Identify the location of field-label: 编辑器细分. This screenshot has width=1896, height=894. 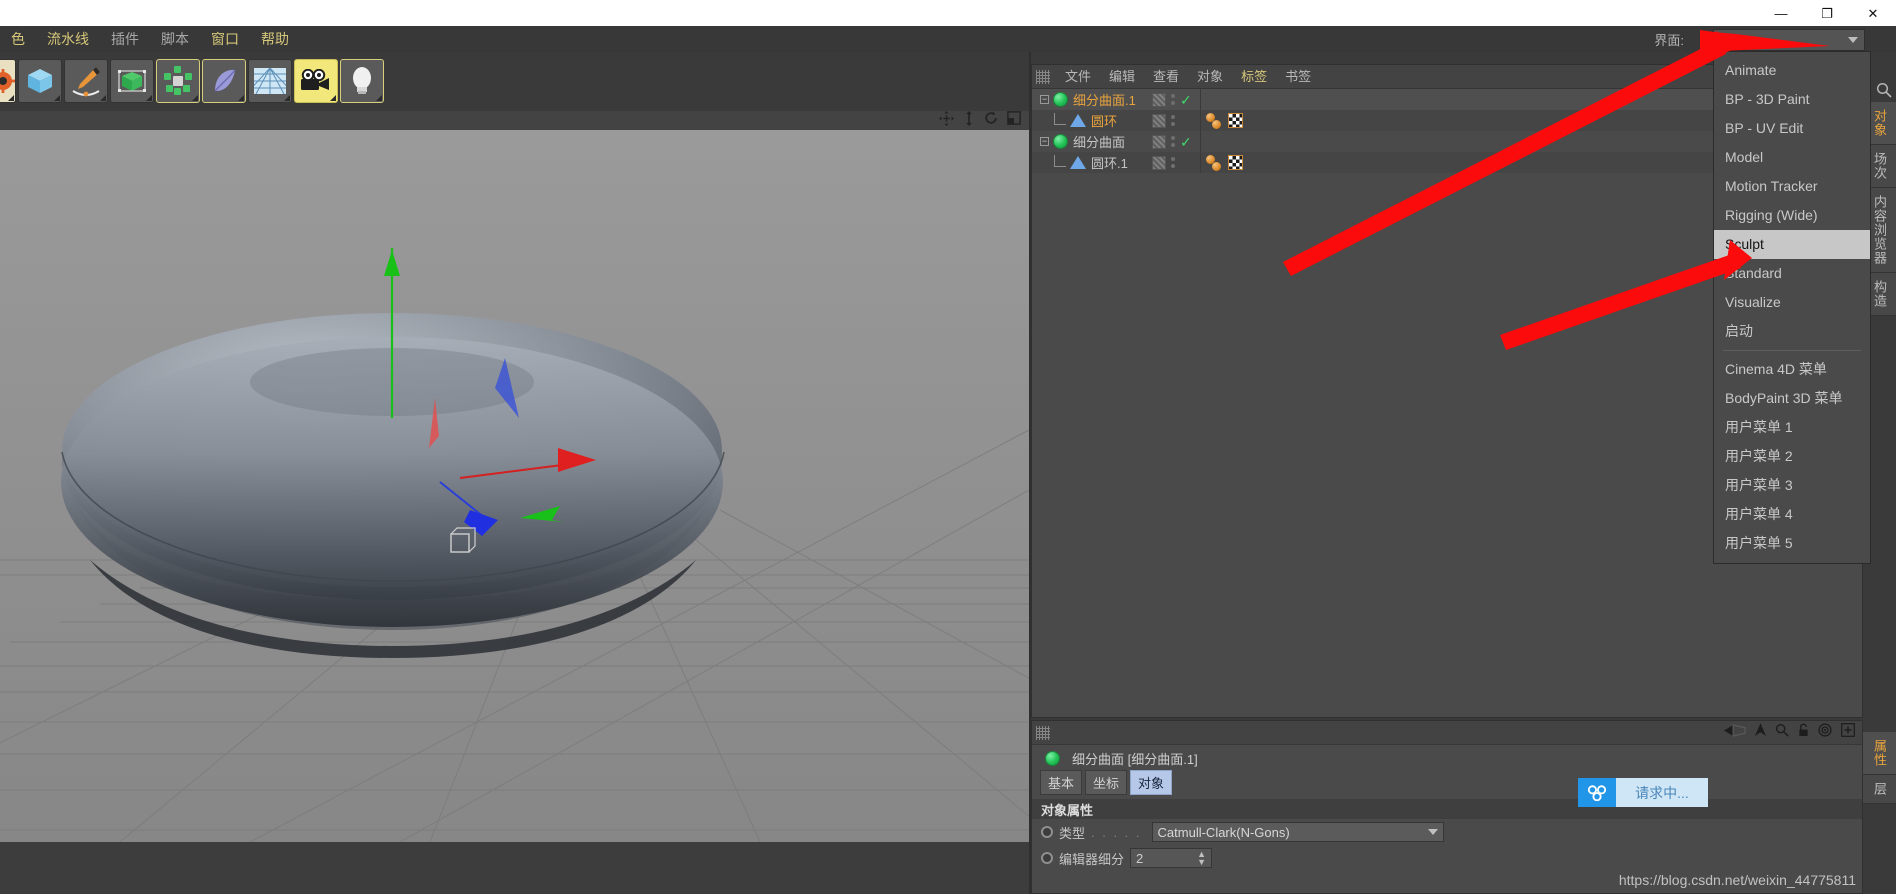
(1092, 859).